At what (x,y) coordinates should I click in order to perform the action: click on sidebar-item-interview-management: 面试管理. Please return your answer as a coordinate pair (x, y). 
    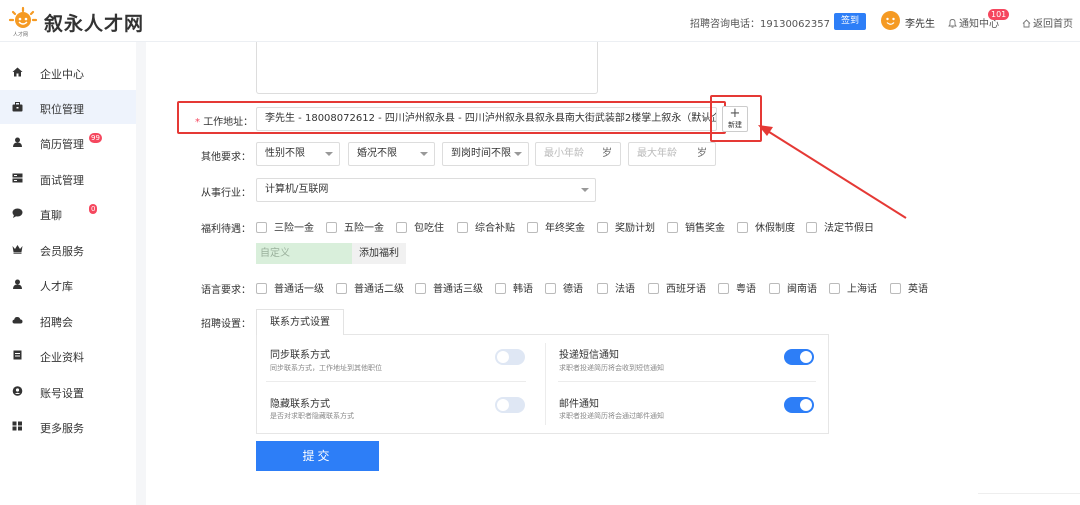
    Looking at the image, I should click on (68, 178).